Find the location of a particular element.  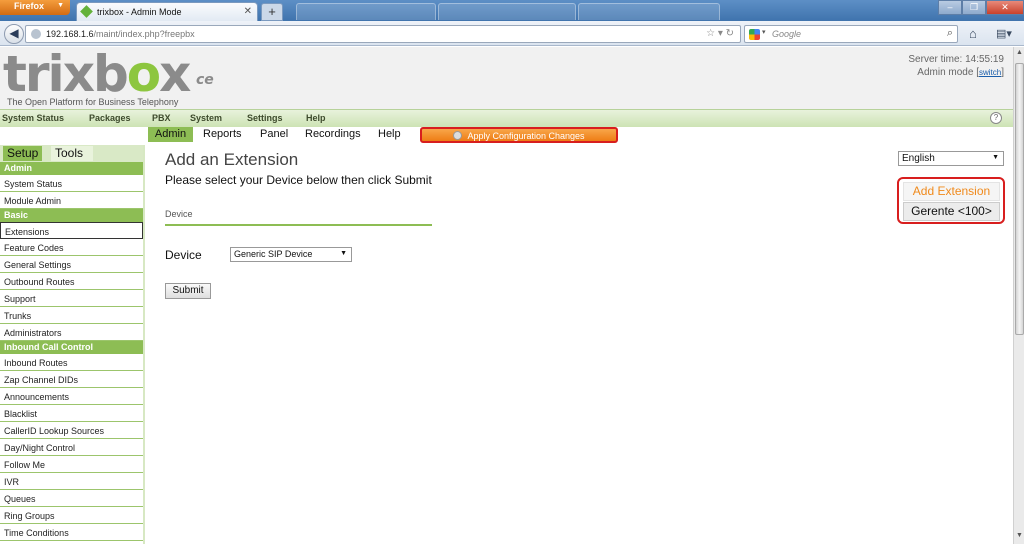

page-scrollbar: ▲ ▼ is located at coordinates (1018, 295).